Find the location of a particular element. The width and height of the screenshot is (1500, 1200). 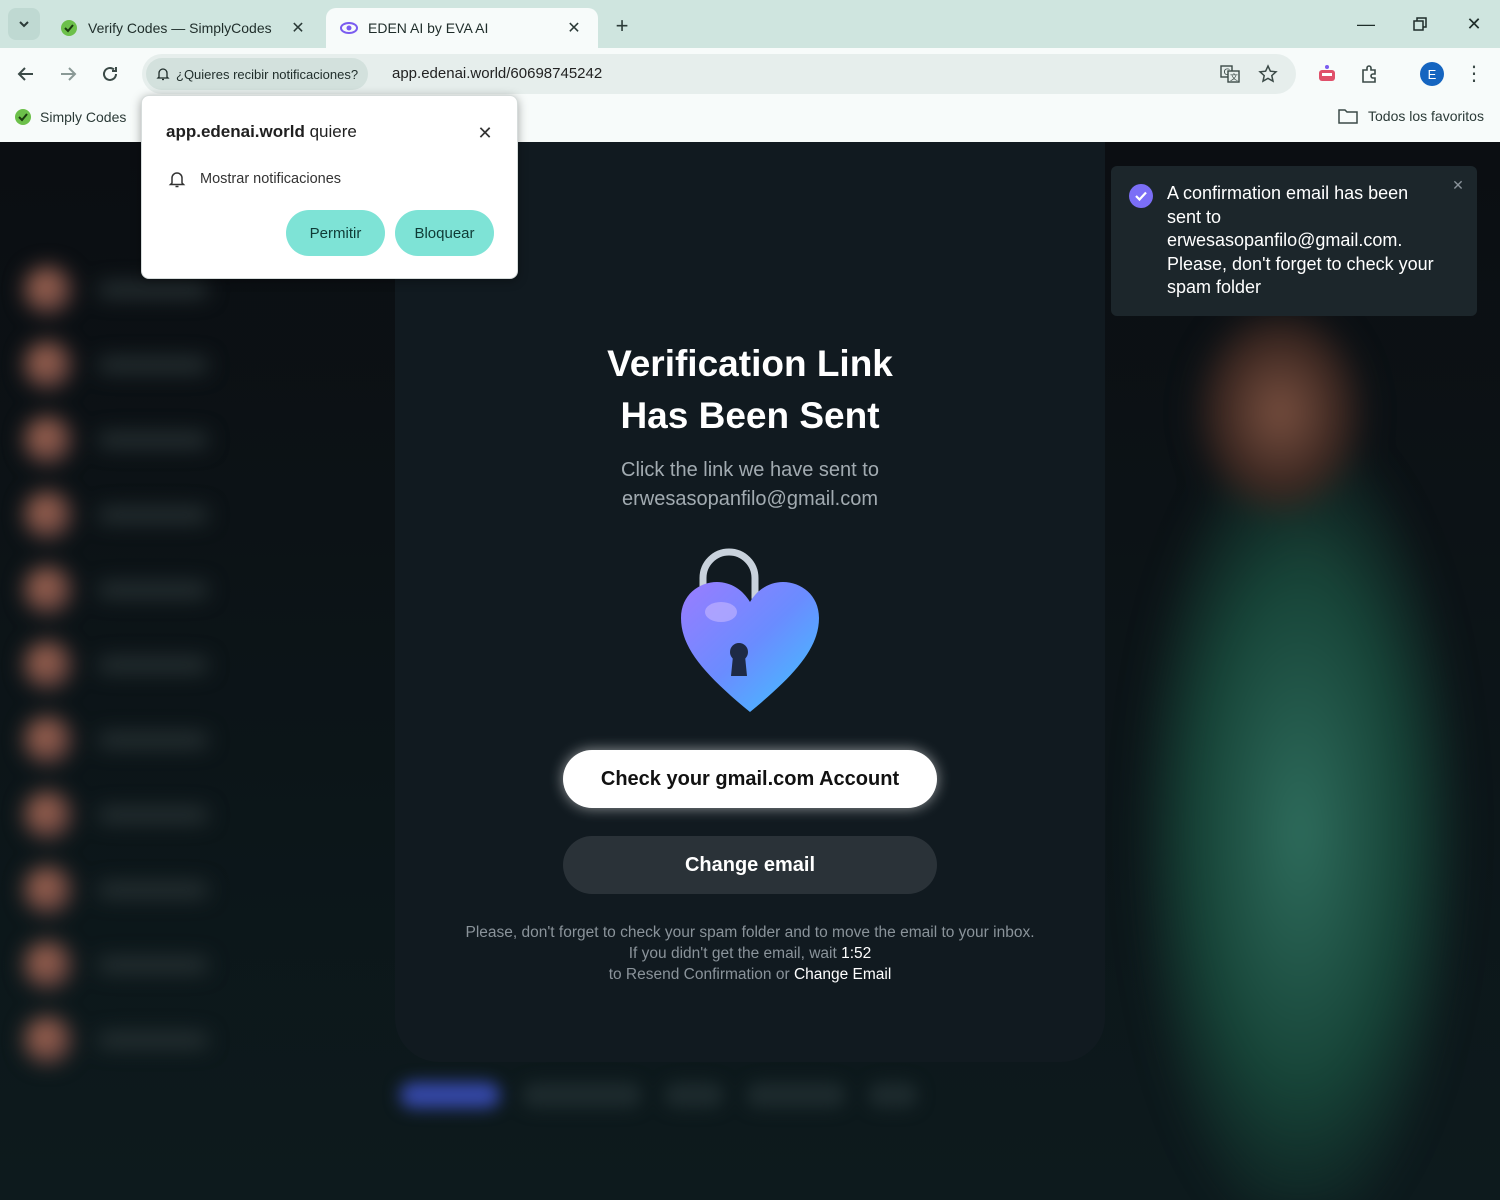

all-bookmarks-button: Todos los favoritos is located at coordinates (1411, 116).